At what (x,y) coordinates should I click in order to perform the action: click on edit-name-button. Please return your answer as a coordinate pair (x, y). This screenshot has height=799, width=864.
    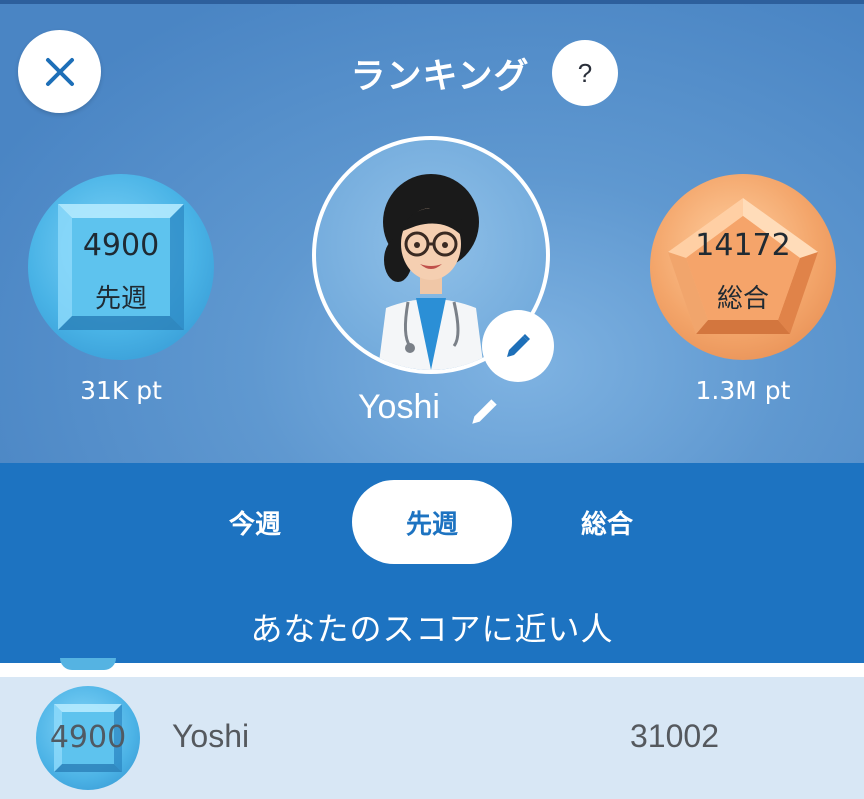
    Looking at the image, I should click on (485, 413).